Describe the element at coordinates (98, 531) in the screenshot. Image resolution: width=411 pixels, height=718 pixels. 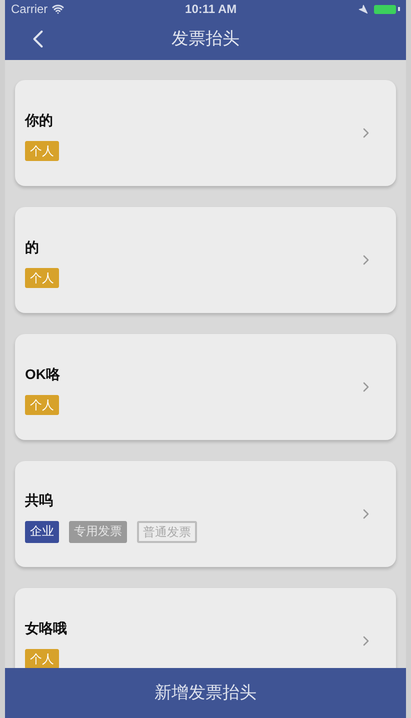
I see `invoice-tag: 专用发票` at that location.